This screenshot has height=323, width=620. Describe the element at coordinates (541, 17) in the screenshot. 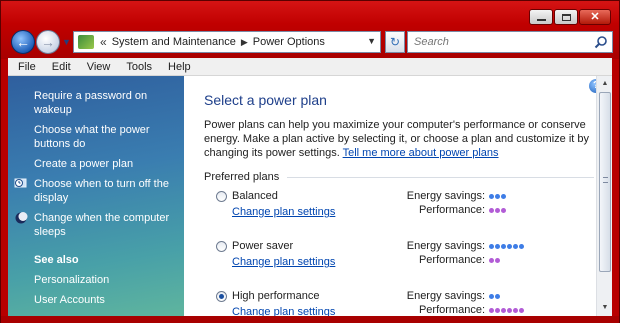

I see `minimize-button` at that location.